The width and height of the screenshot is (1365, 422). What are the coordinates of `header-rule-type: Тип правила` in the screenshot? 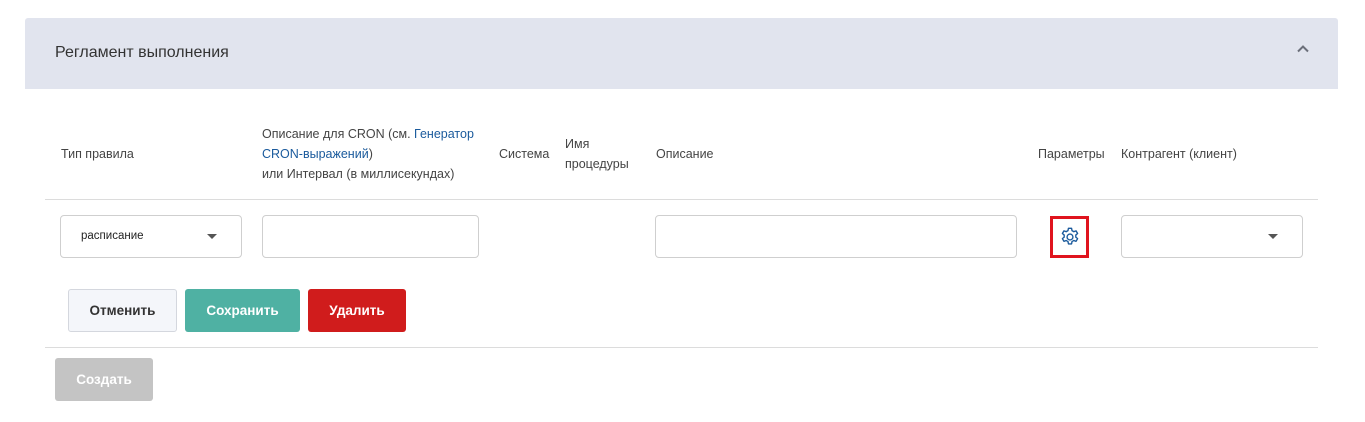 It's located at (97, 154).